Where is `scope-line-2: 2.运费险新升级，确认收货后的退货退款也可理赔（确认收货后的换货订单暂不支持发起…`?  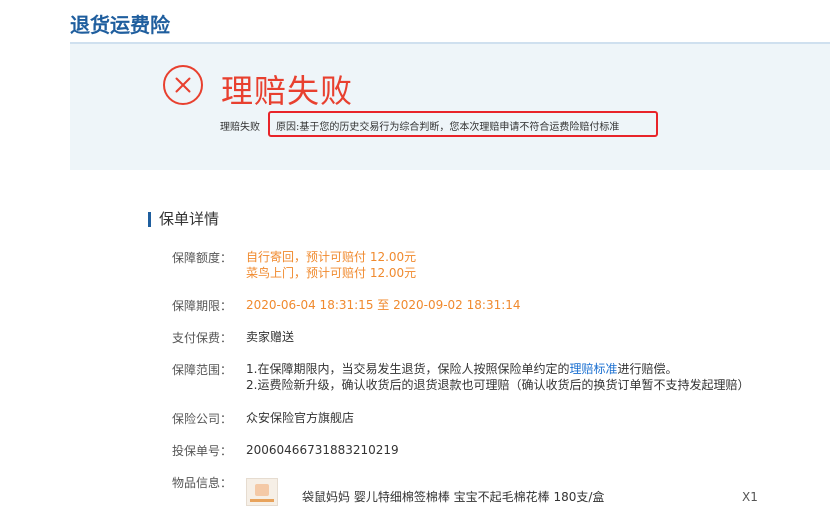 scope-line-2: 2.运费险新升级，确认收货后的退货退款也可理赔（确认收货后的换货订单暂不支持发起… is located at coordinates (498, 385).